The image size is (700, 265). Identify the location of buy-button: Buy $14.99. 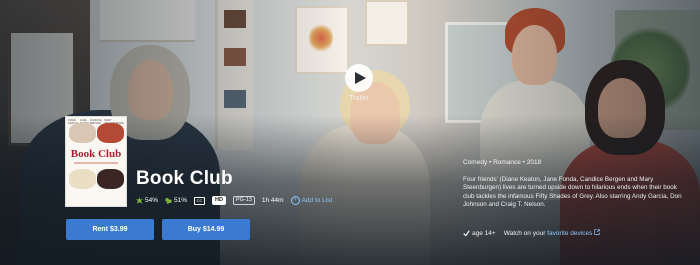
(206, 229).